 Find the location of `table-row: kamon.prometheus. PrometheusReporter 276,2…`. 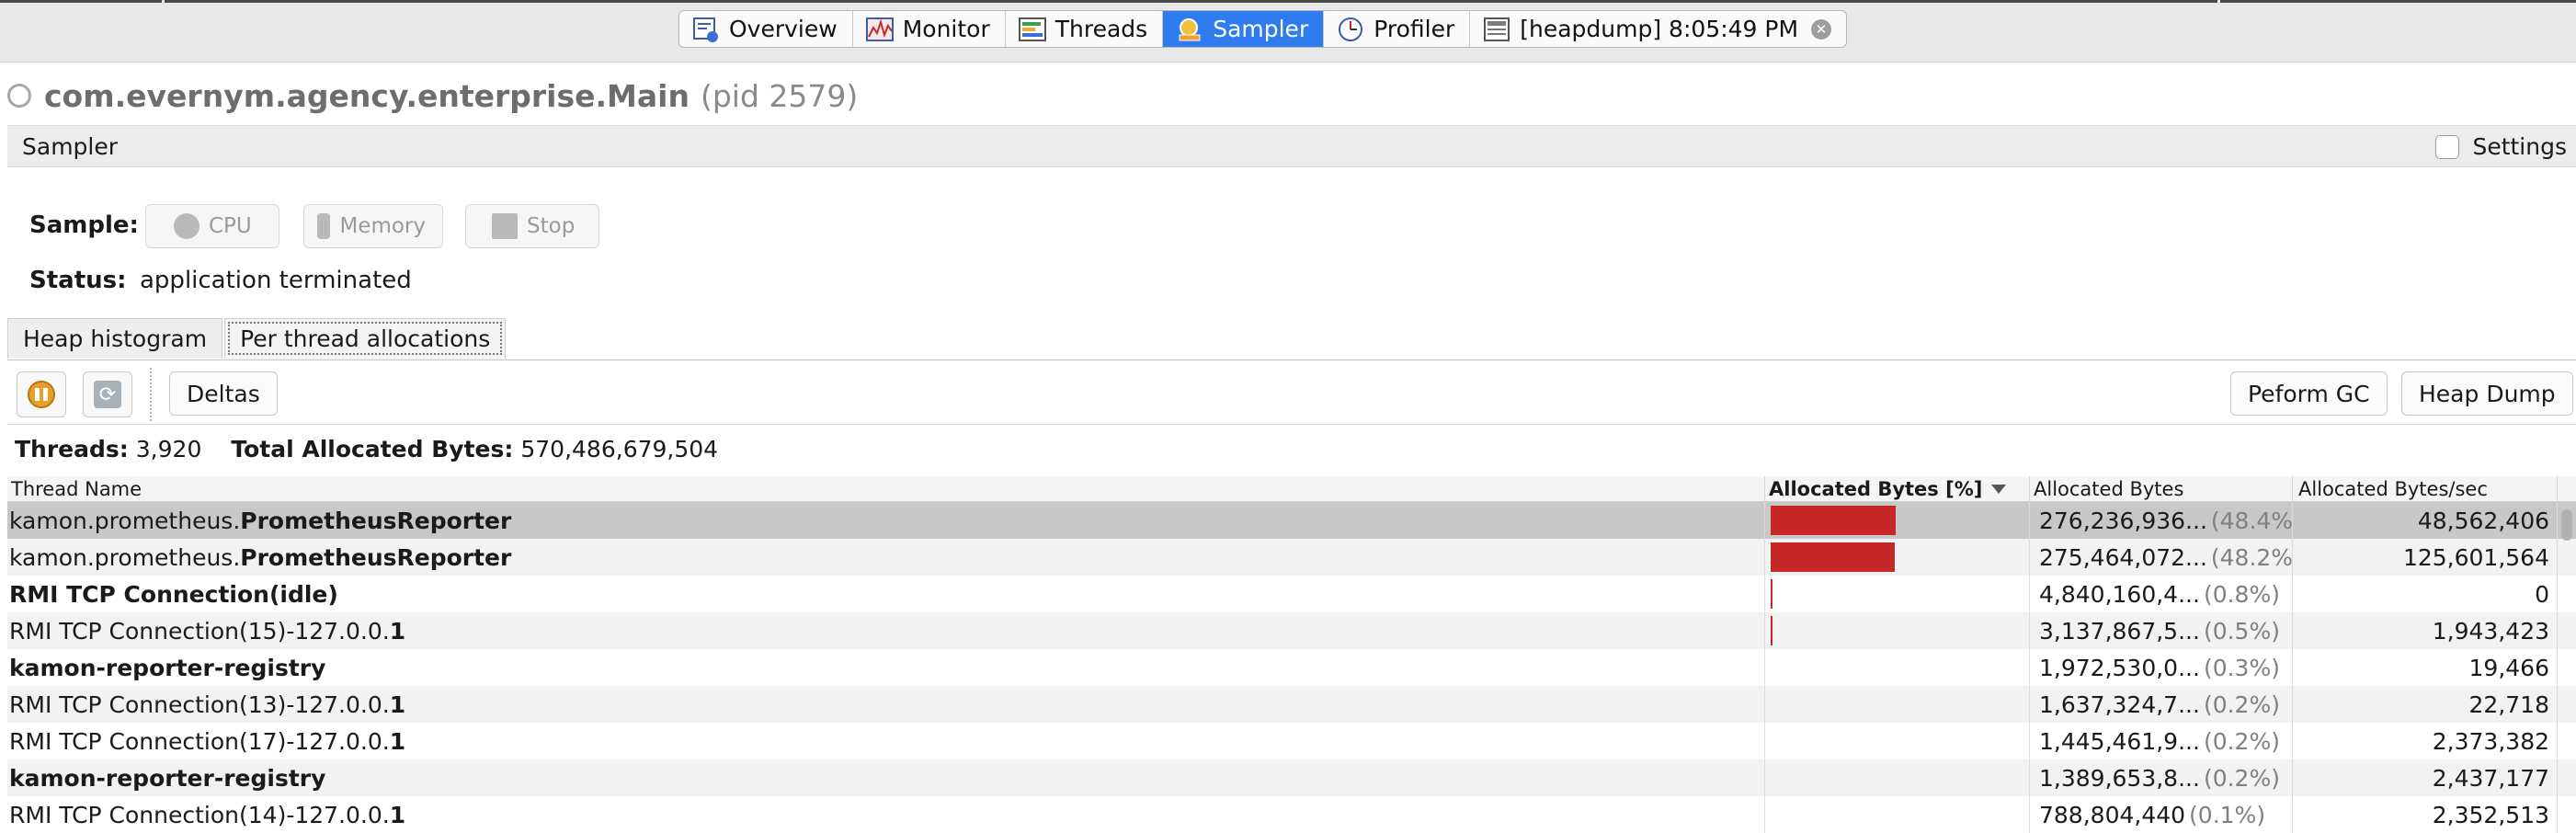

table-row: kamon.prometheus. PrometheusReporter 276,2… is located at coordinates (1291, 520).